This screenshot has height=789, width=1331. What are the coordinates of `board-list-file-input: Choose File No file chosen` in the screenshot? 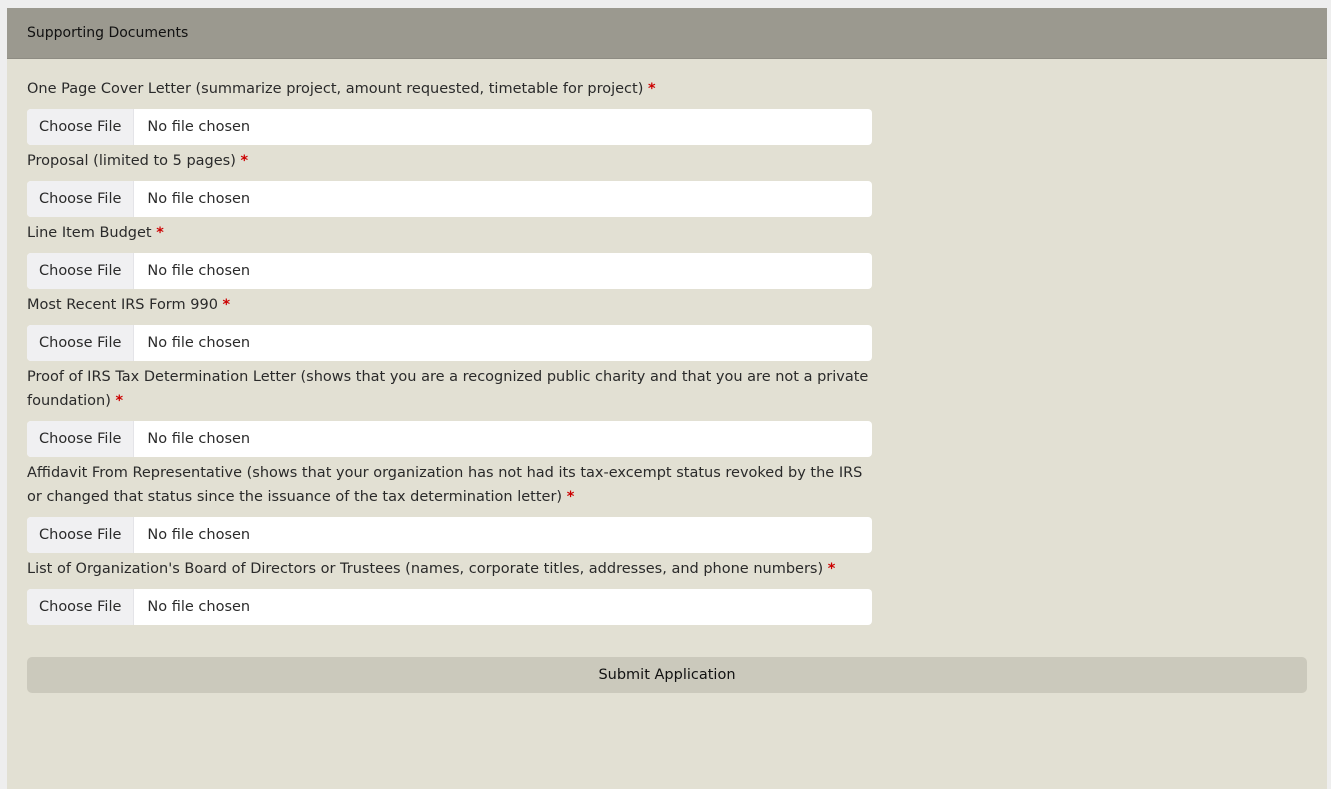 It's located at (449, 607).